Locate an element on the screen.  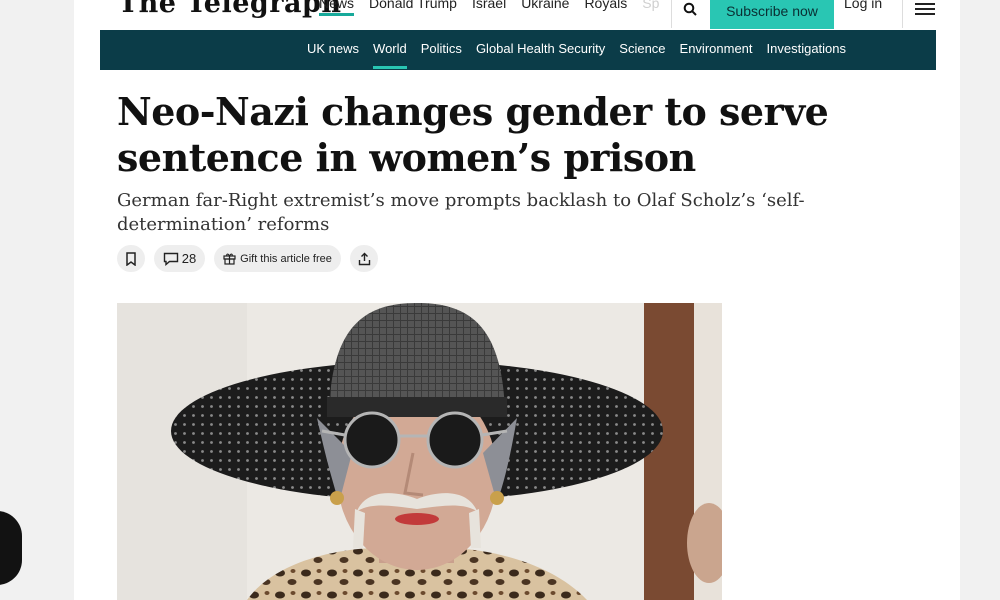
top-nav-sport: Sp is located at coordinates (650, 8).